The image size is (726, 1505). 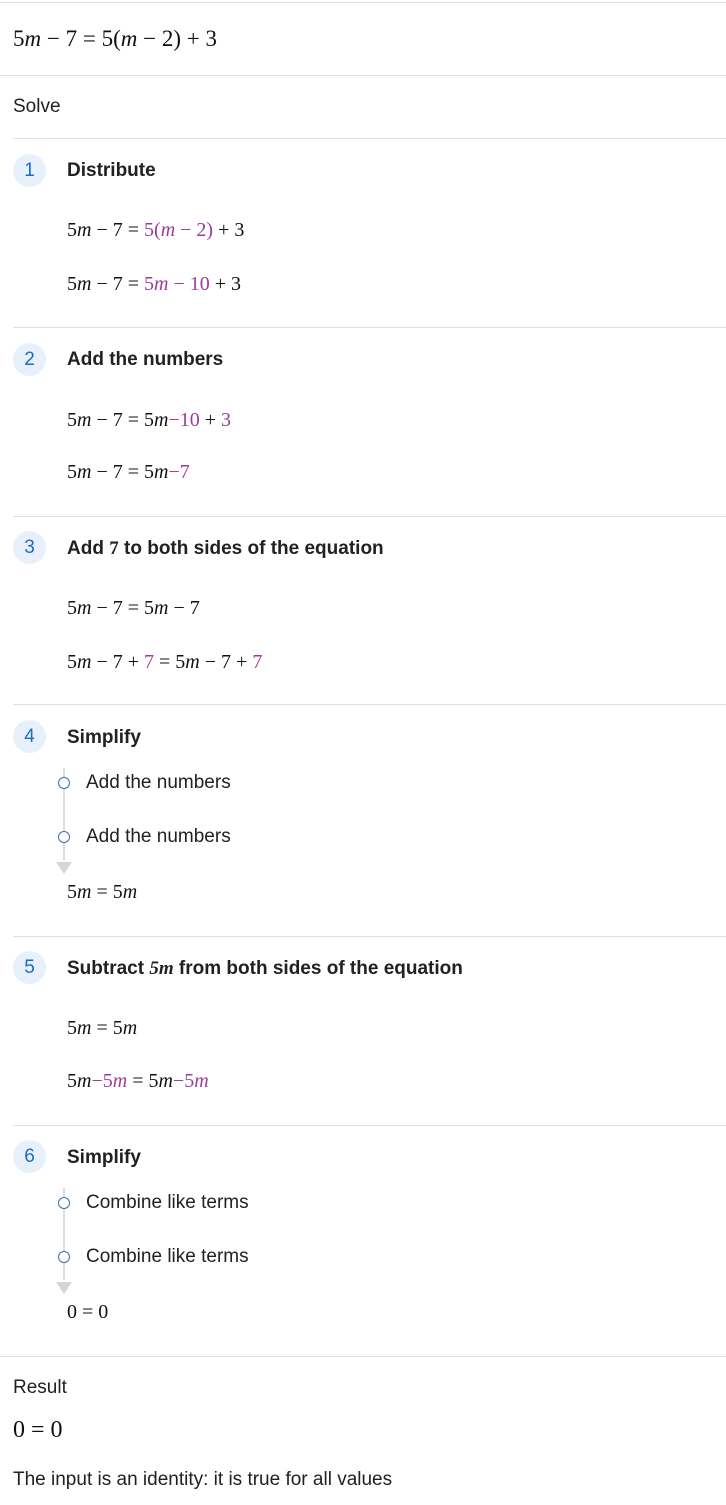 What do you see at coordinates (29, 170) in the screenshot?
I see `step-number-badge: 1` at bounding box center [29, 170].